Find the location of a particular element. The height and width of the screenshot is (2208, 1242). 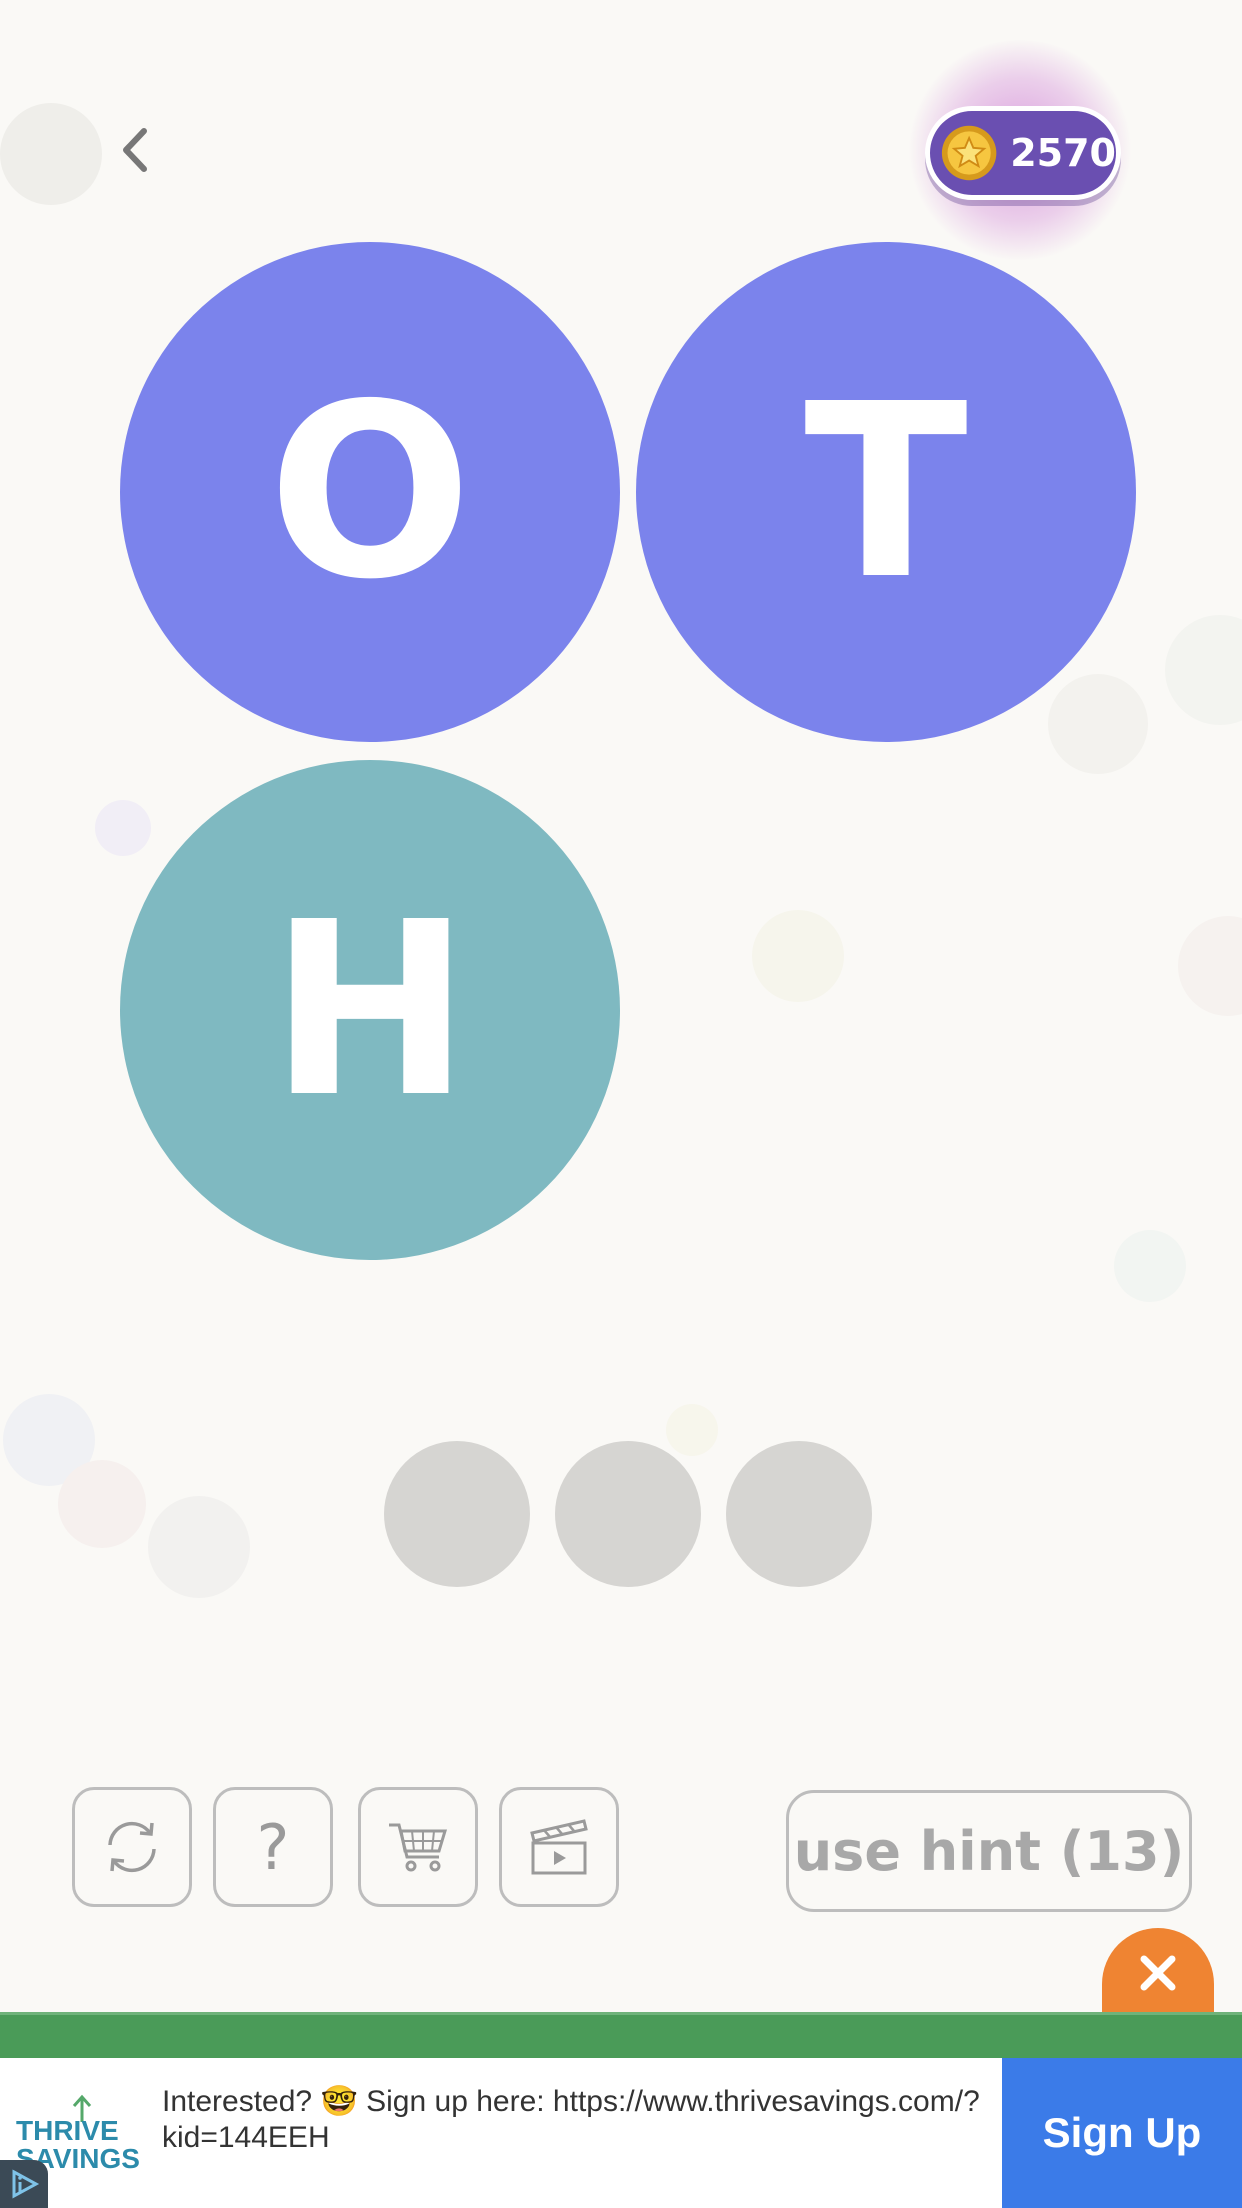

letter-tile-h: H is located at coordinates (370, 1010).